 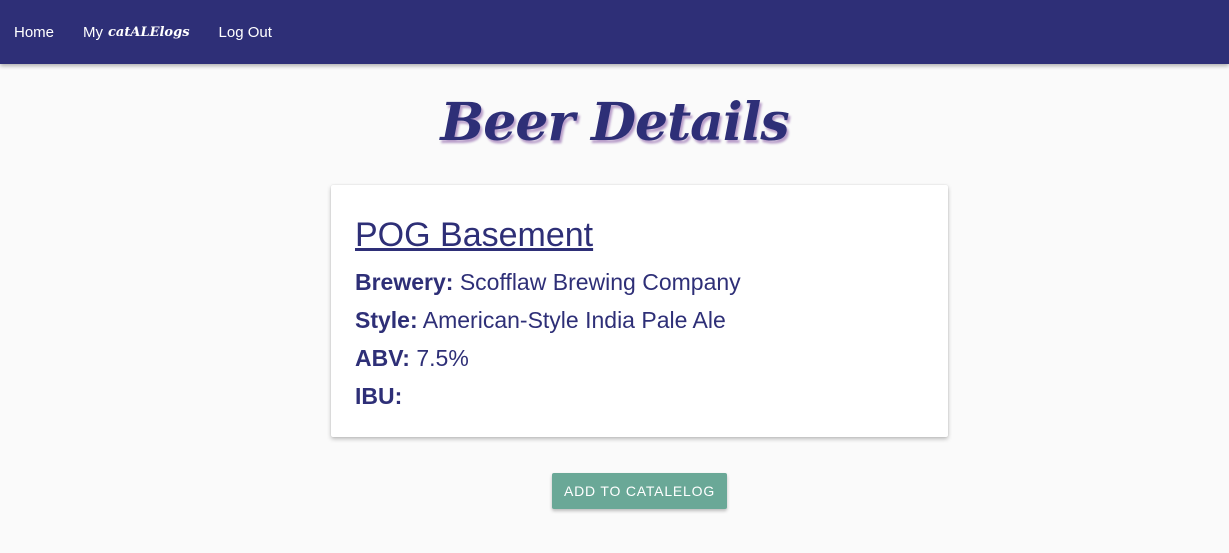 What do you see at coordinates (404, 282) in the screenshot?
I see `brewery-label: Brewery:` at bounding box center [404, 282].